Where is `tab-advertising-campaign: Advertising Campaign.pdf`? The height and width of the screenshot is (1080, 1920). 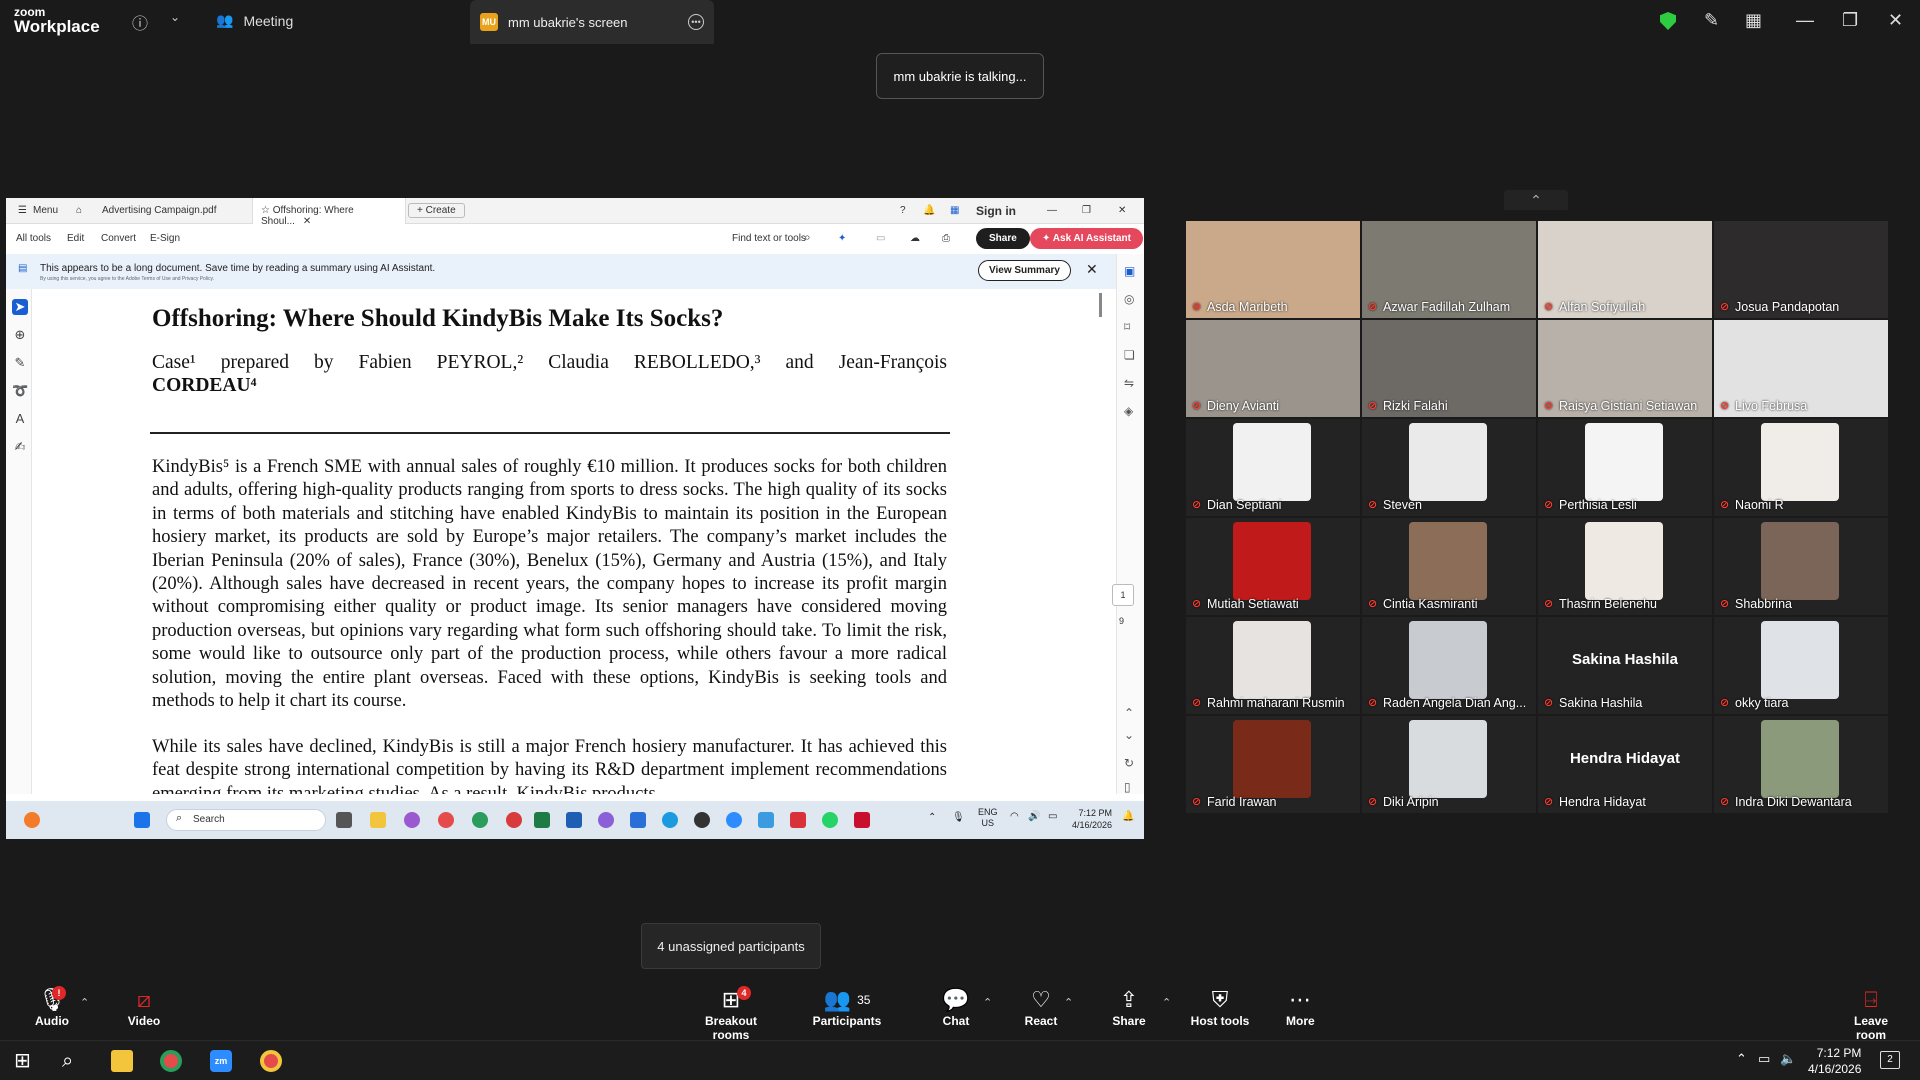
tab-advertising-campaign: Advertising Campaign.pdf is located at coordinates (159, 210).